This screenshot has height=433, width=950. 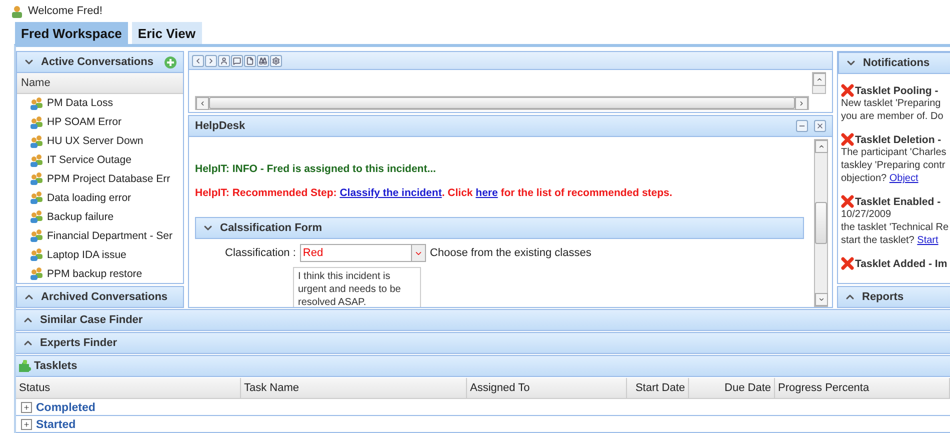 What do you see at coordinates (890, 240) in the screenshot?
I see `notification-text: start the tasklet? Start` at bounding box center [890, 240].